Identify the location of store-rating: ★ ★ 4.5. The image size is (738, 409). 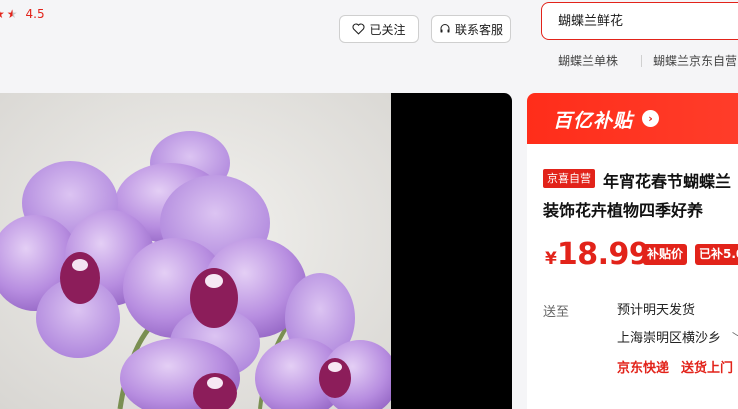
(22, 14).